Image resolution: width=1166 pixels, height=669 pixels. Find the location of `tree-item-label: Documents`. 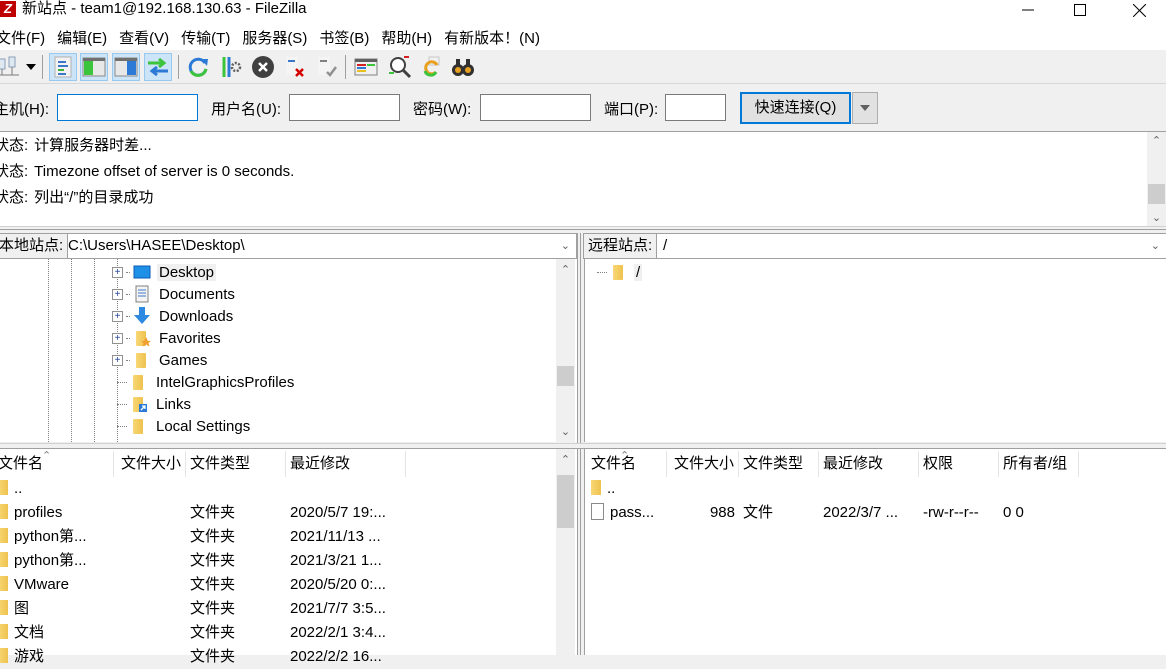

tree-item-label: Documents is located at coordinates (197, 294).